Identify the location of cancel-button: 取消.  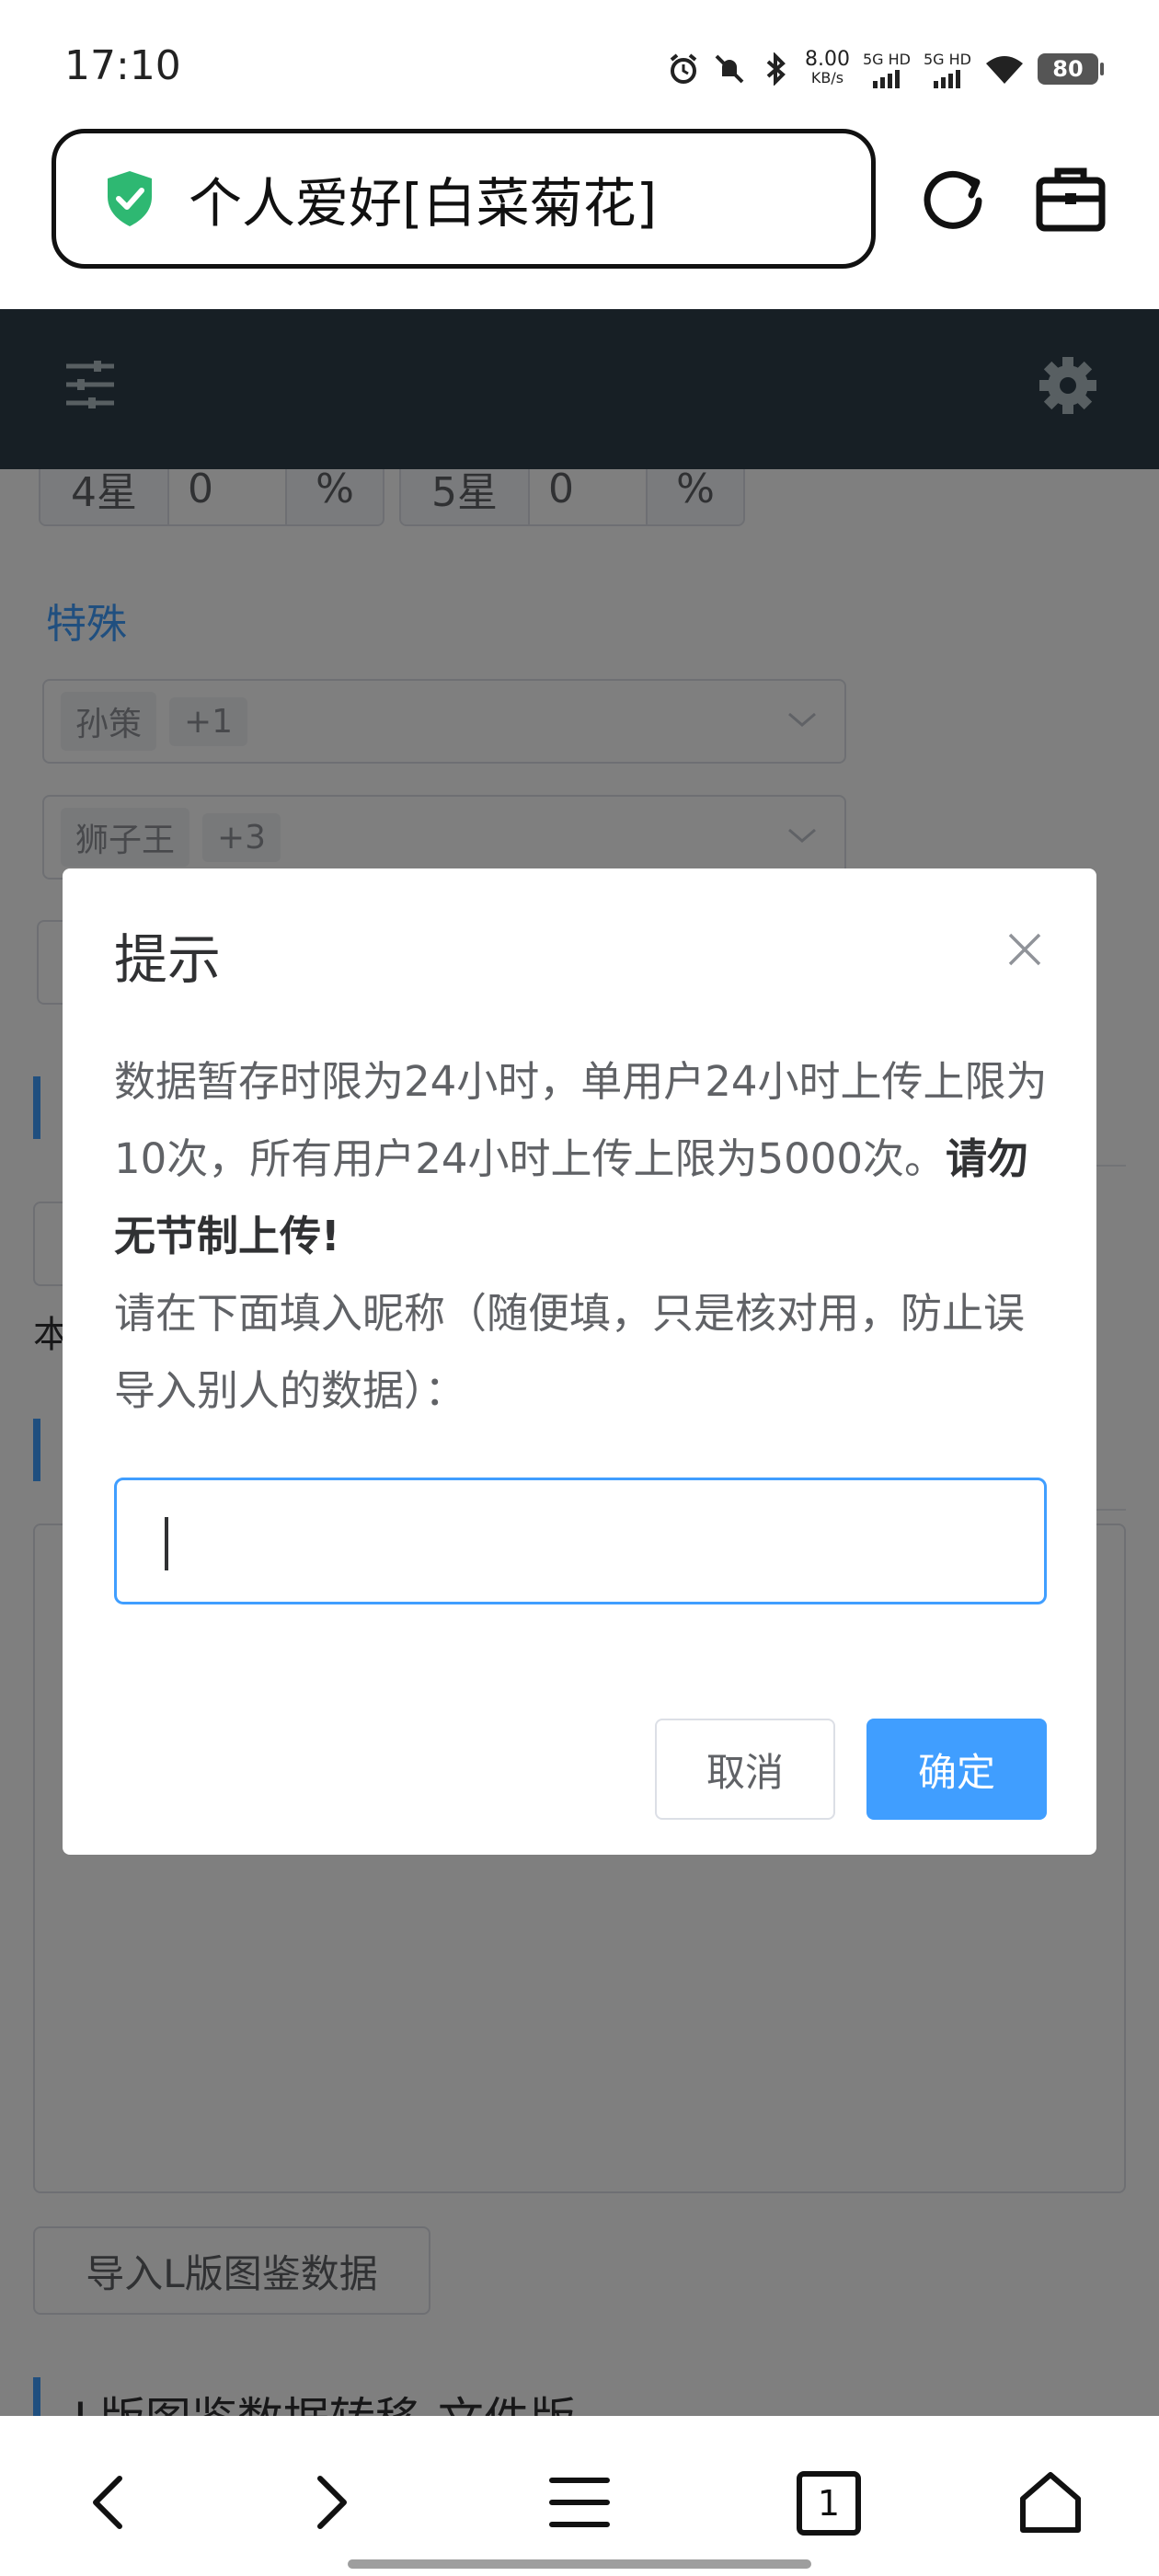
(745, 1769).